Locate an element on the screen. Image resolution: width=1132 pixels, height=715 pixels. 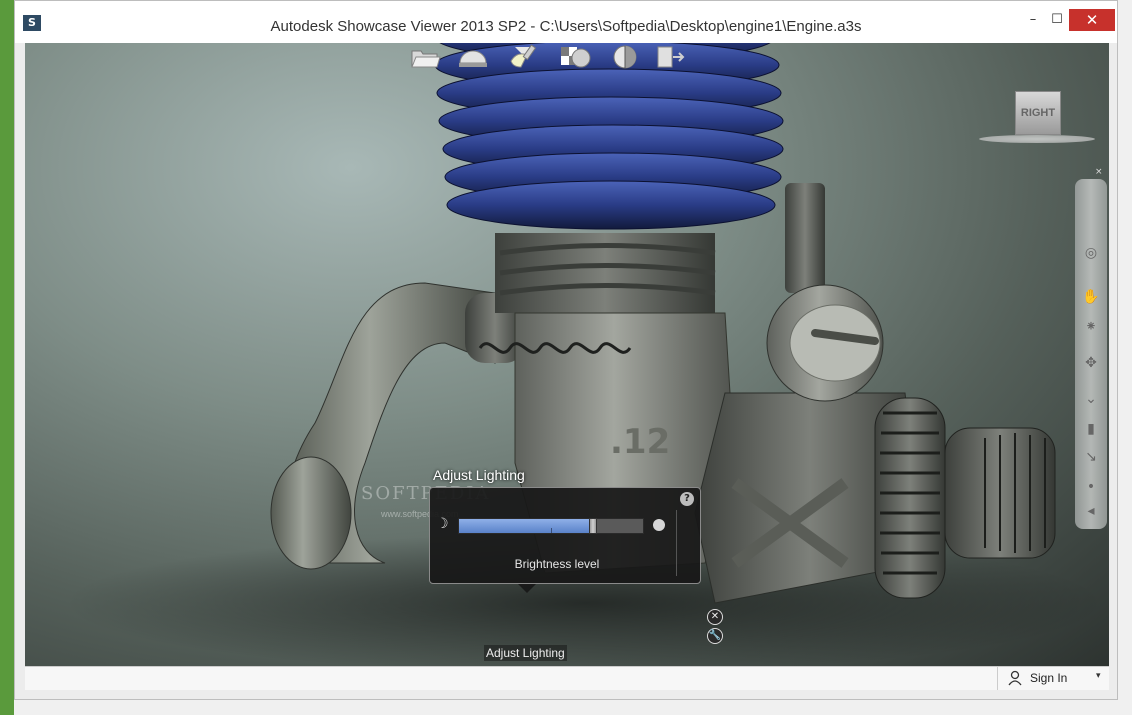
brightness-level-label: Brightness level is located at coordinates (557, 564).